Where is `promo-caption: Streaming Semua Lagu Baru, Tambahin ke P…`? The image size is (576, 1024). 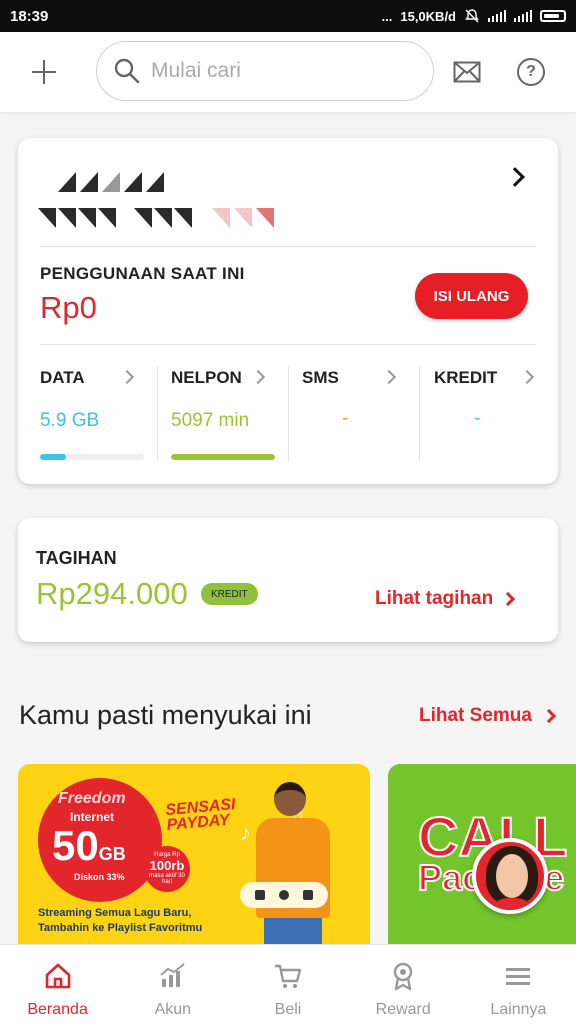 promo-caption: Streaming Semua Lagu Baru, Tambahin ke P… is located at coordinates (120, 920).